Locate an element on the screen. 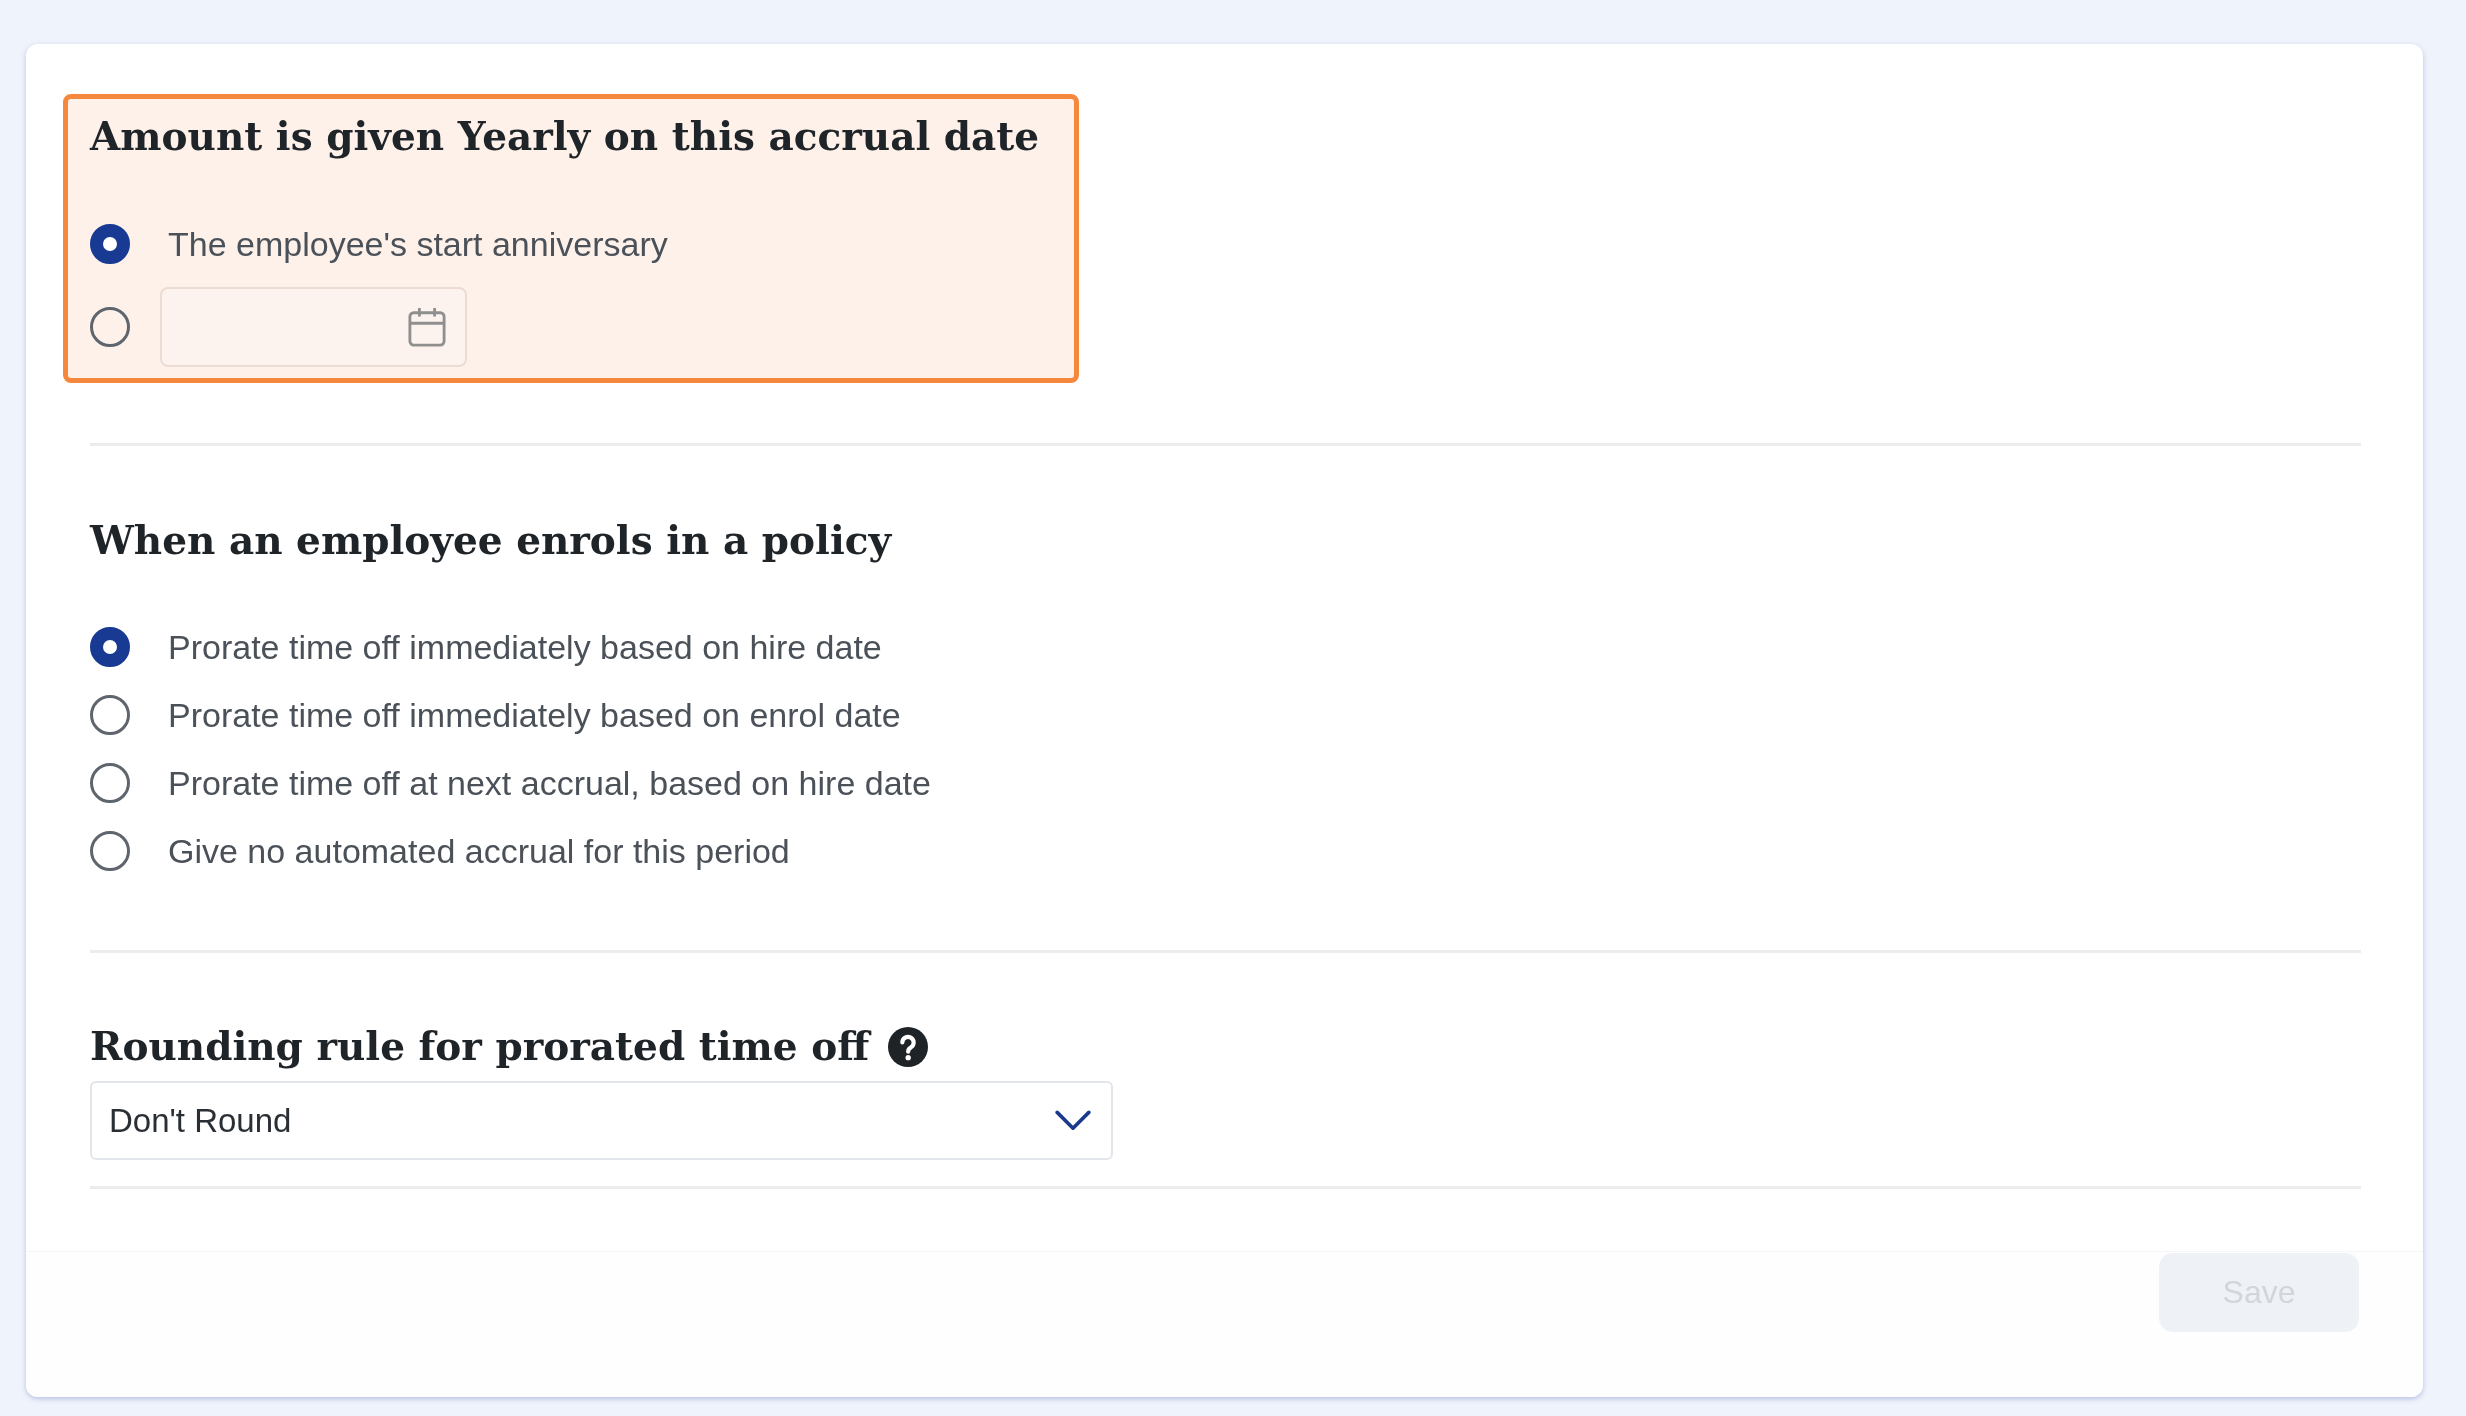  option-label: The employee's start anniversary is located at coordinates (418, 244).